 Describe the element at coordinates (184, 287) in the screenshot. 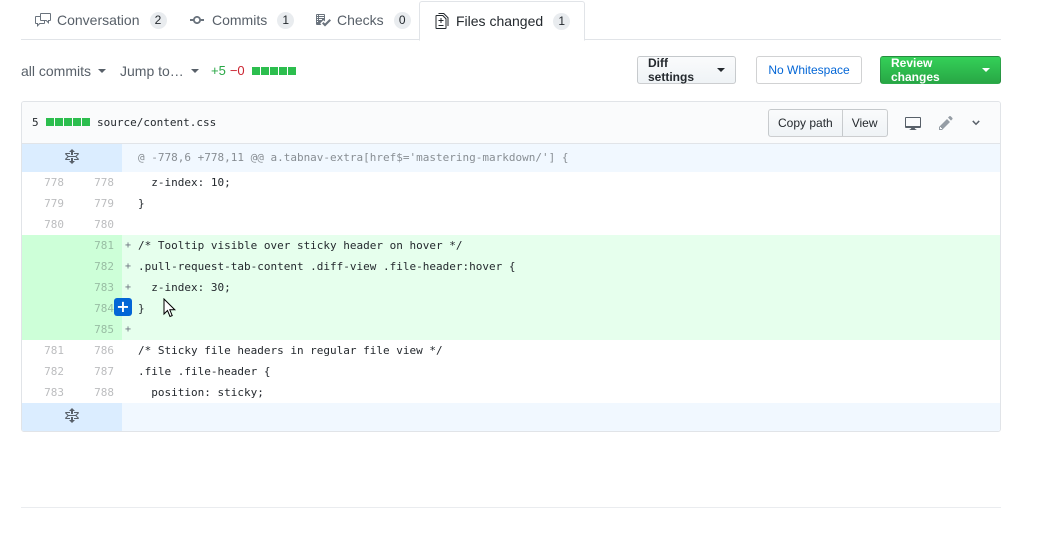

I see `code-text: z-index: 30;` at that location.